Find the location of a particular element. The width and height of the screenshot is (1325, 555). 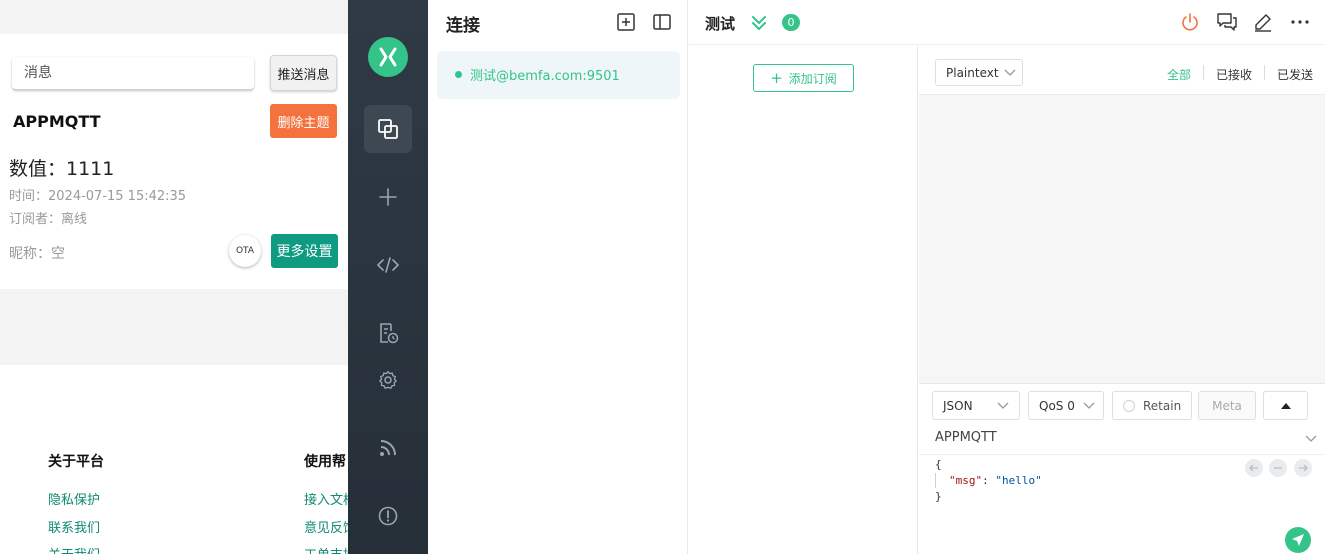

value-display: 数值：1111 is located at coordinates (62, 169).